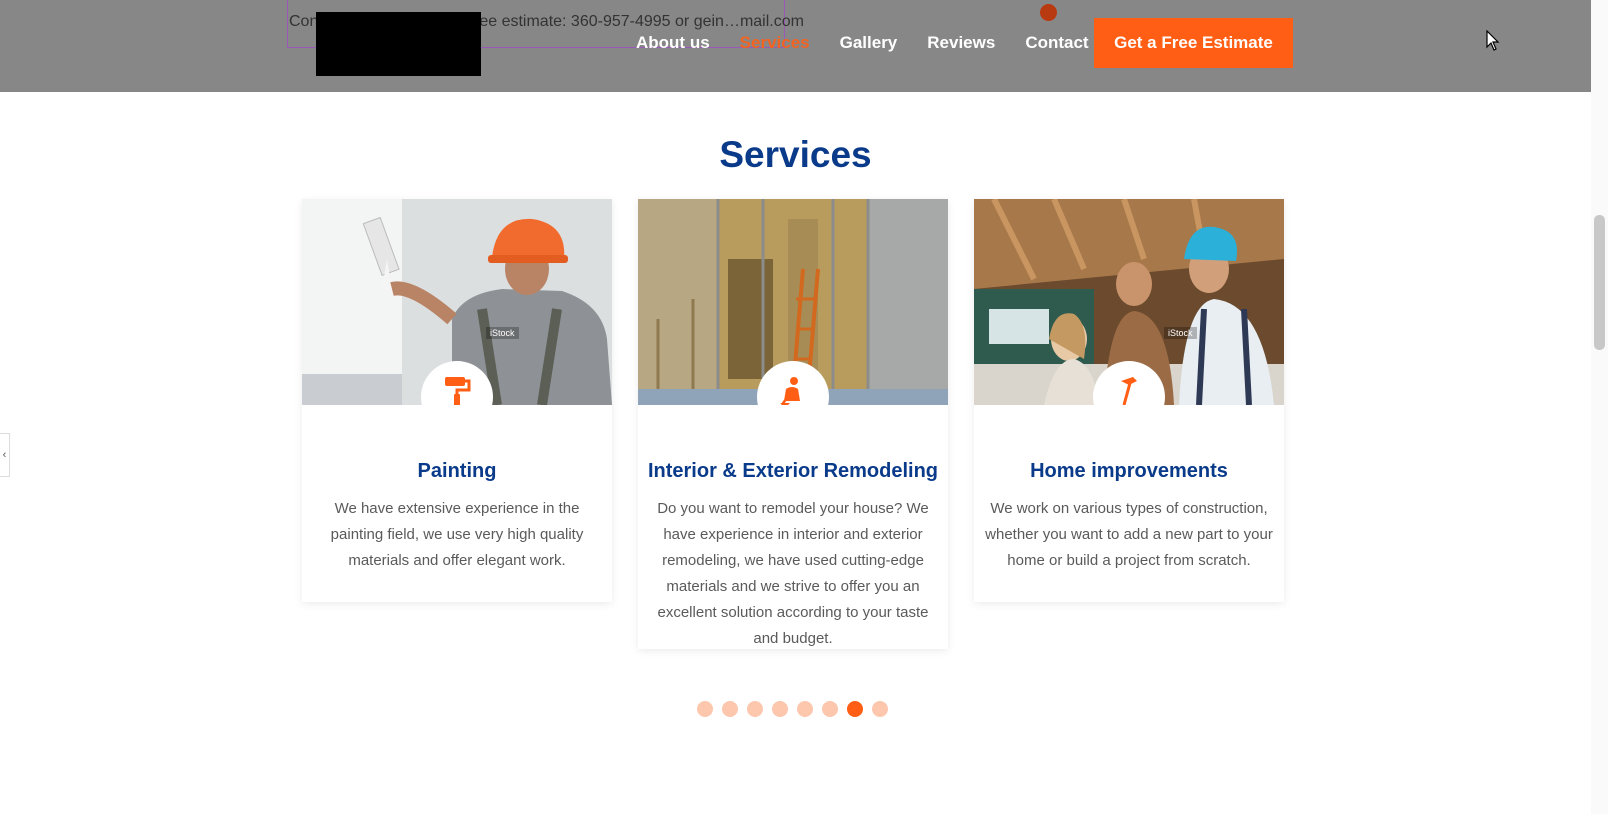 This screenshot has width=1608, height=814. Describe the element at coordinates (1129, 391) in the screenshot. I see `hammer-icon` at that location.